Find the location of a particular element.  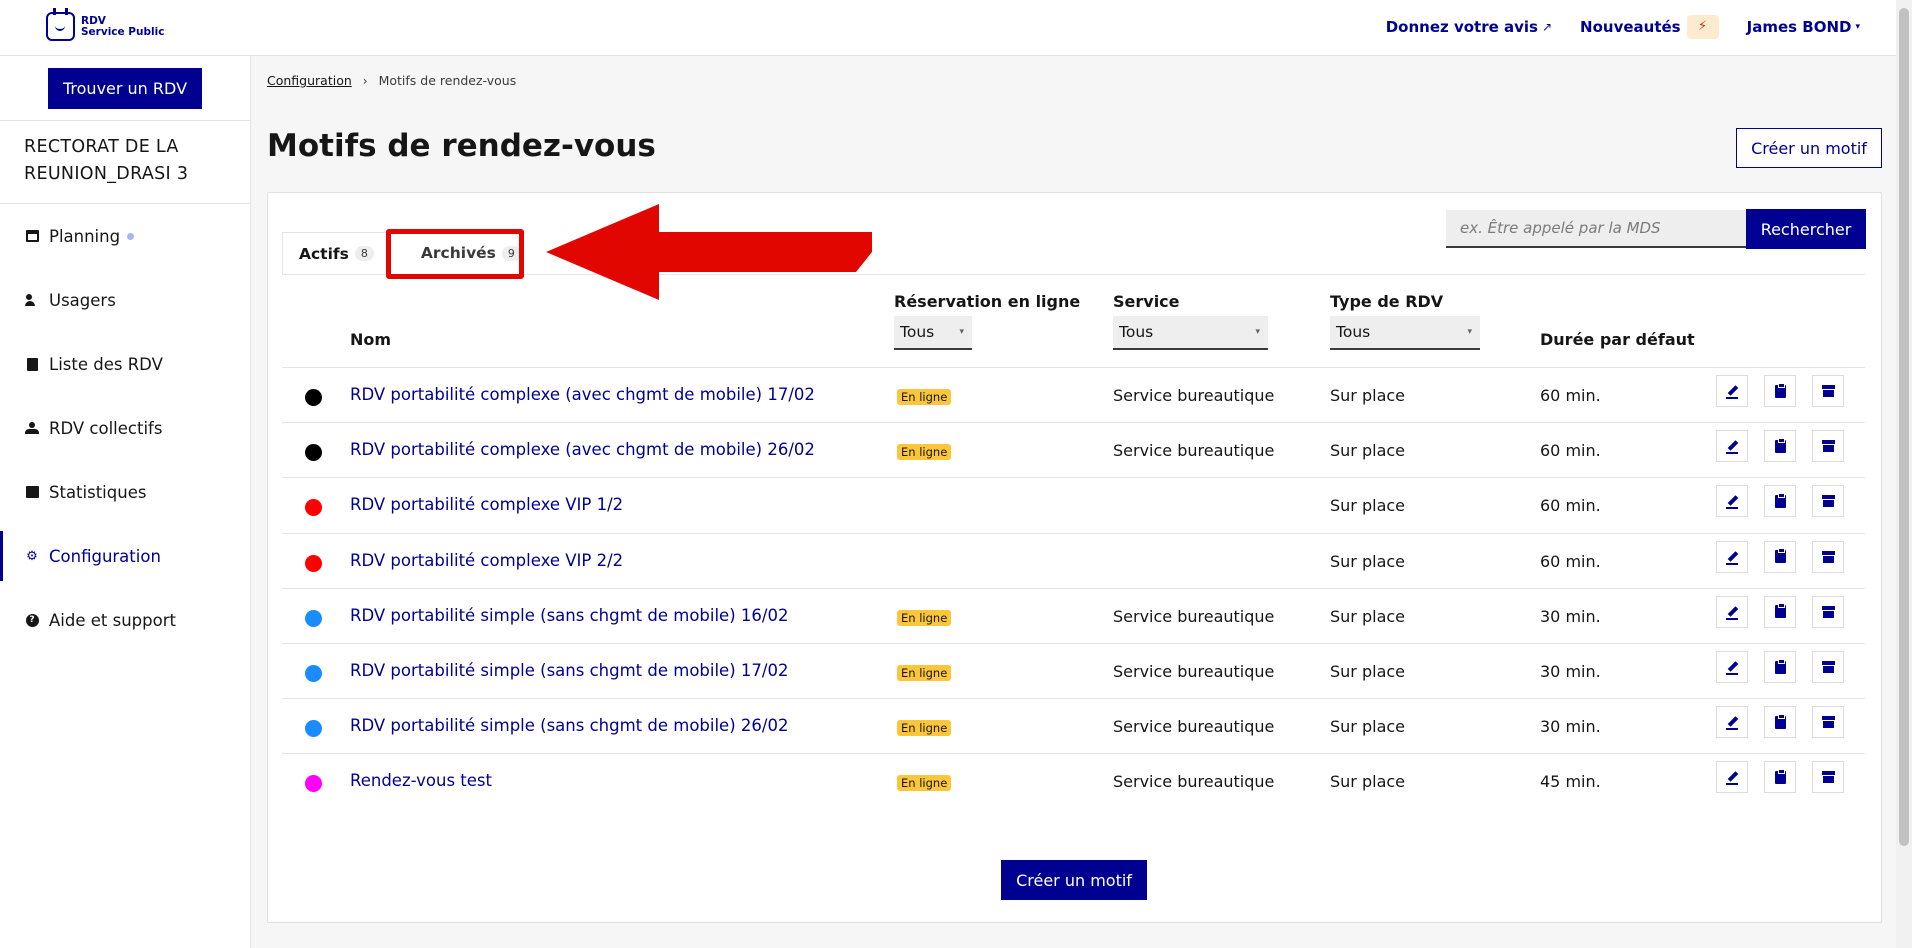

sidebar-item-rdv-collectifs: RDV collectifs is located at coordinates (125, 428).